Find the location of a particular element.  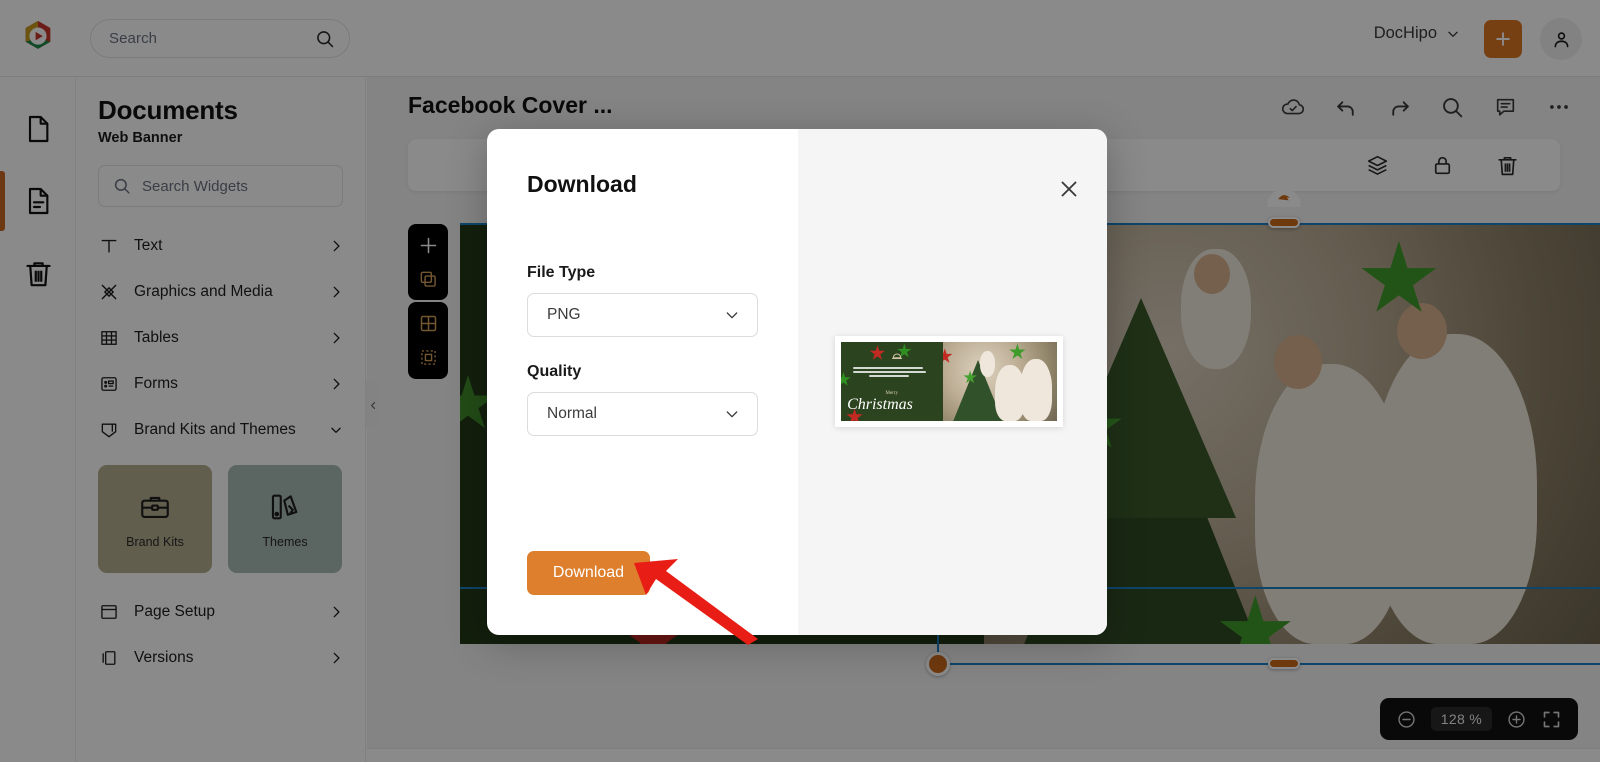

person-figure is located at coordinates (1036, 390).